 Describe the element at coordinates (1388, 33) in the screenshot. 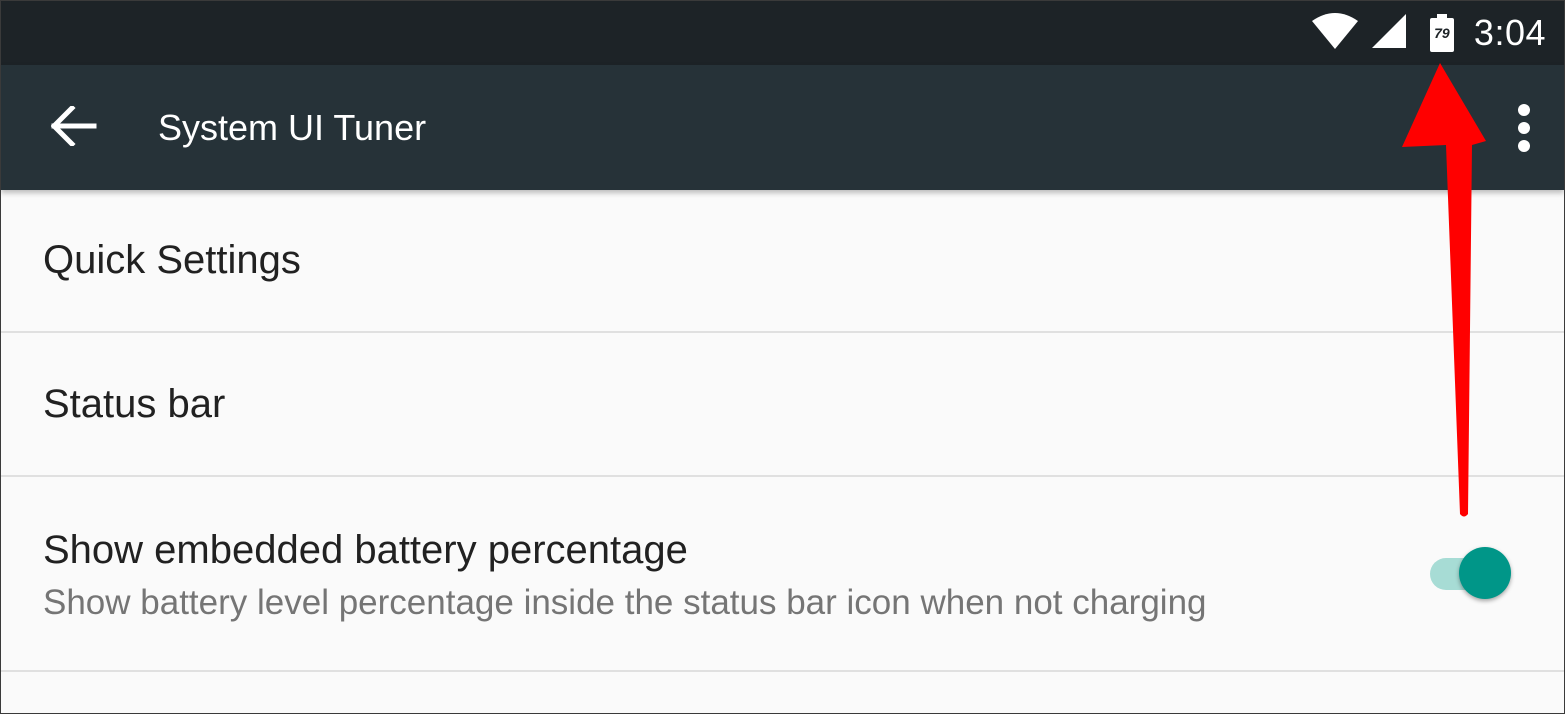

I see `cell-signal-icon` at that location.